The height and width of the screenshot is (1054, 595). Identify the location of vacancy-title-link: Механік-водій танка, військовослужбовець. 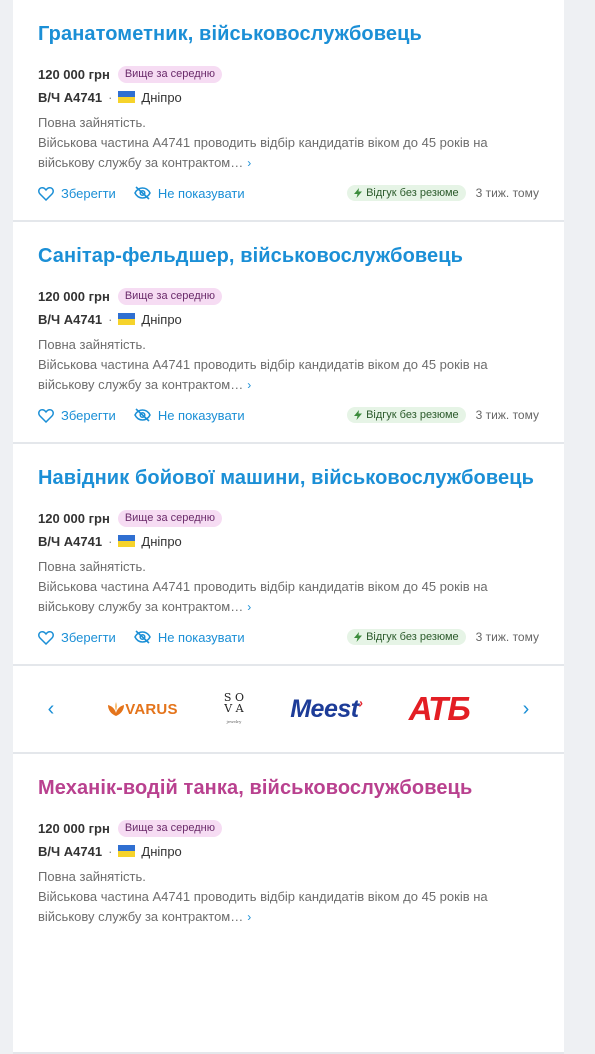
(288, 788).